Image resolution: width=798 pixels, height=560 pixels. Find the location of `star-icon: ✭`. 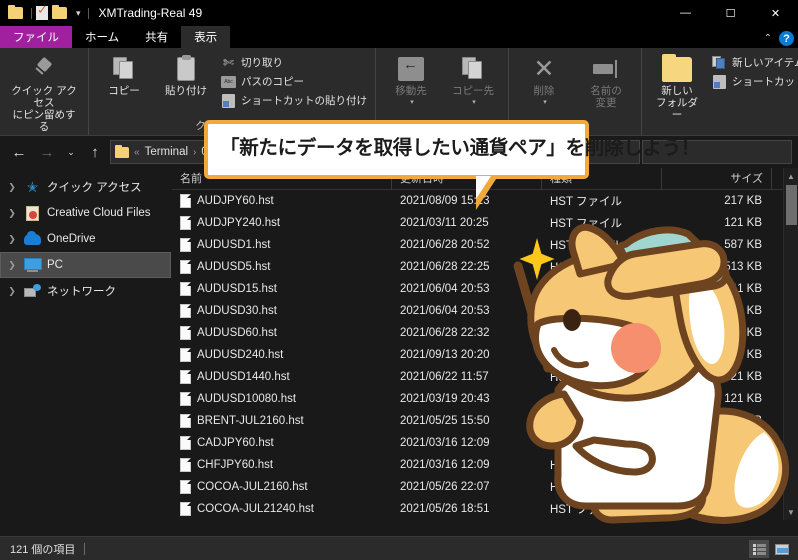

star-icon: ✭ is located at coordinates (32, 186).